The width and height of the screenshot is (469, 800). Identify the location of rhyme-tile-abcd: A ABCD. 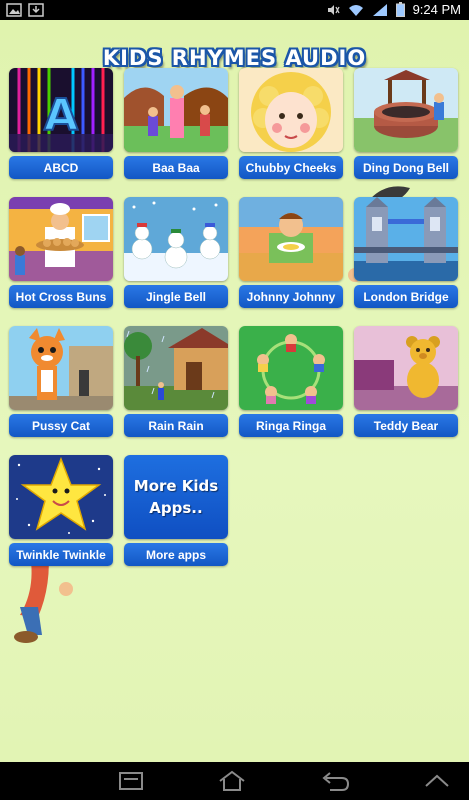
(61, 123).